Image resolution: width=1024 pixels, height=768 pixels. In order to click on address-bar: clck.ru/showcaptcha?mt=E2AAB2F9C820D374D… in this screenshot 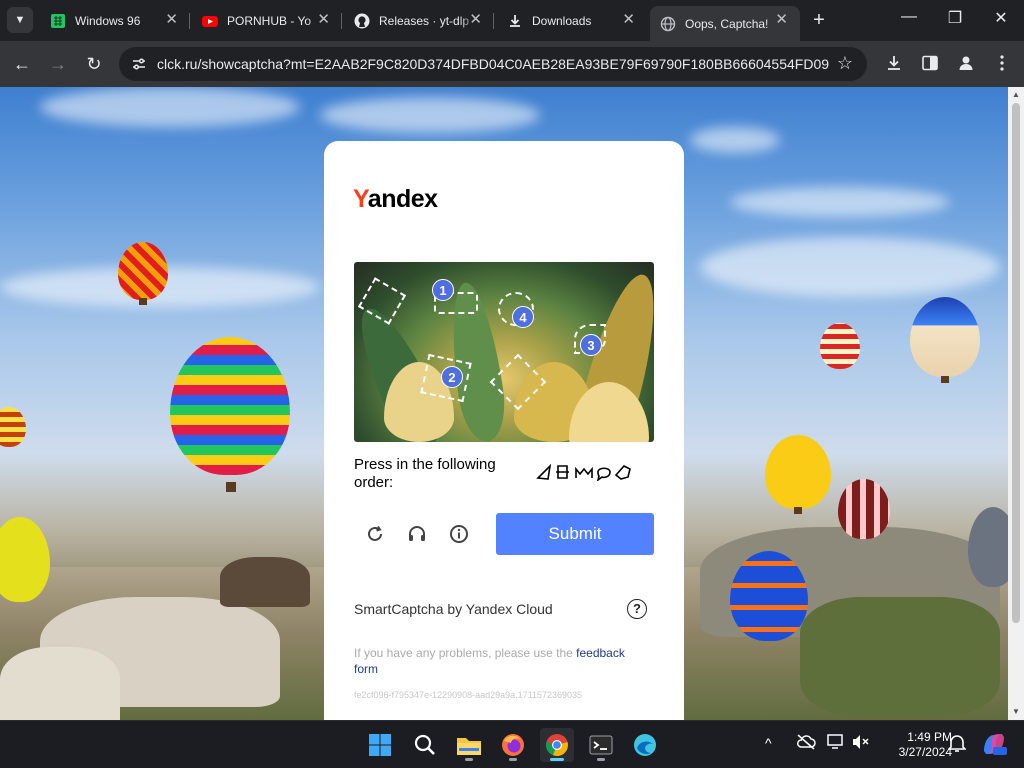, I will do `click(493, 64)`.